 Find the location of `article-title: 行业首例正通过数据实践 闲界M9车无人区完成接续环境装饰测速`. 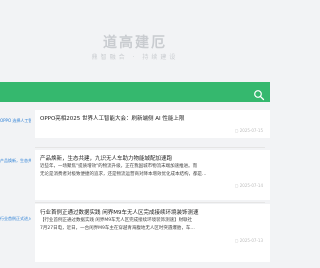

article-title: 行业首例正通过数据实践 闲界M9车无人区完成接续环境装饰测速 is located at coordinates (119, 212).